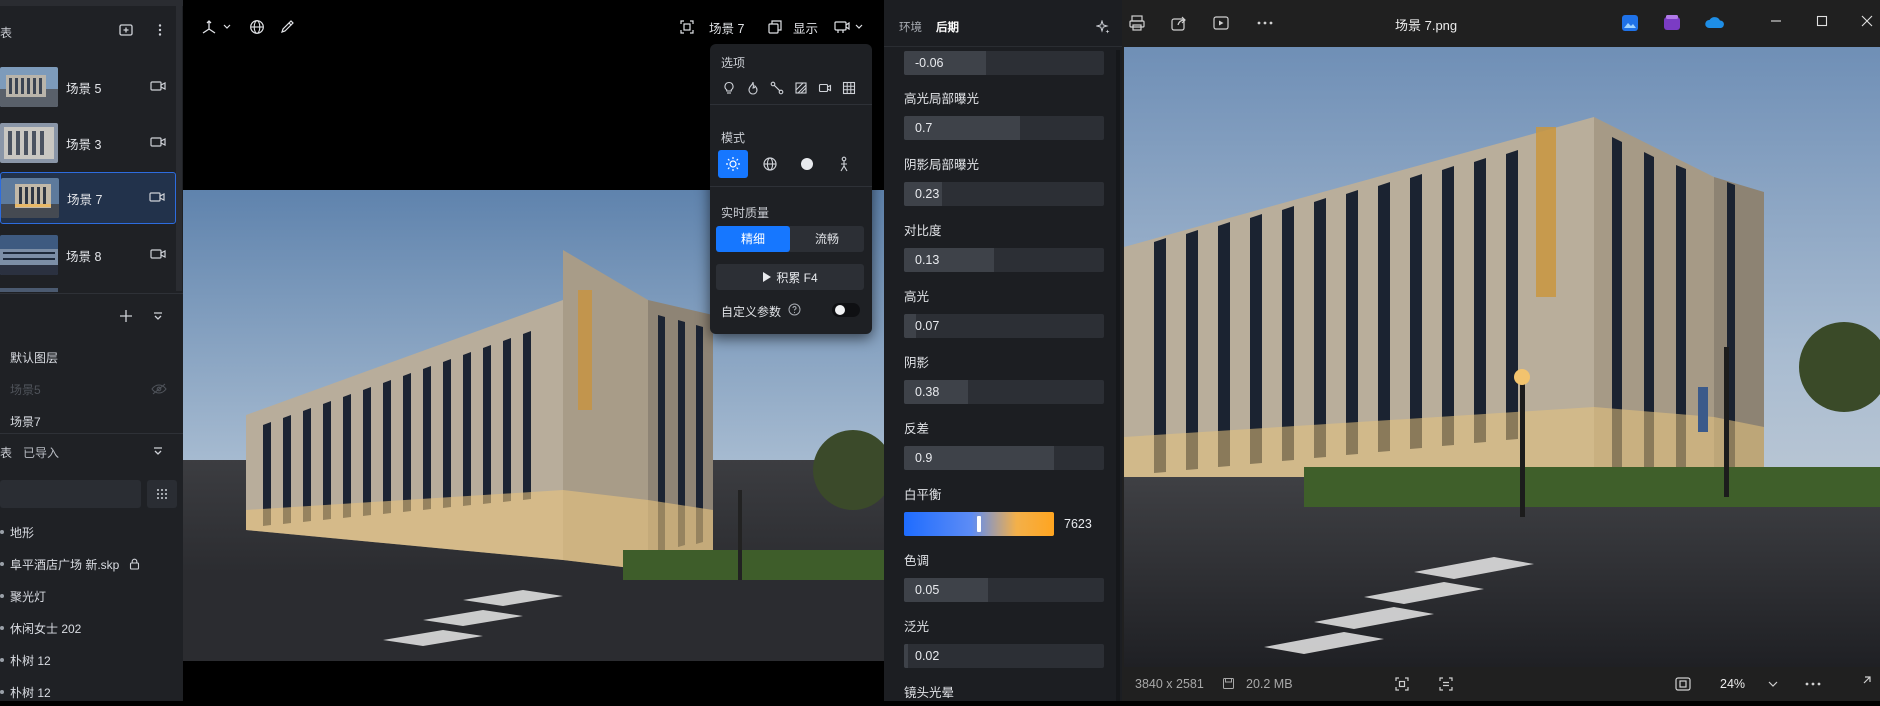 Image resolution: width=1880 pixels, height=706 pixels. What do you see at coordinates (70, 564) in the screenshot?
I see `asset-item: 阜平酒店广场 新.skp` at bounding box center [70, 564].